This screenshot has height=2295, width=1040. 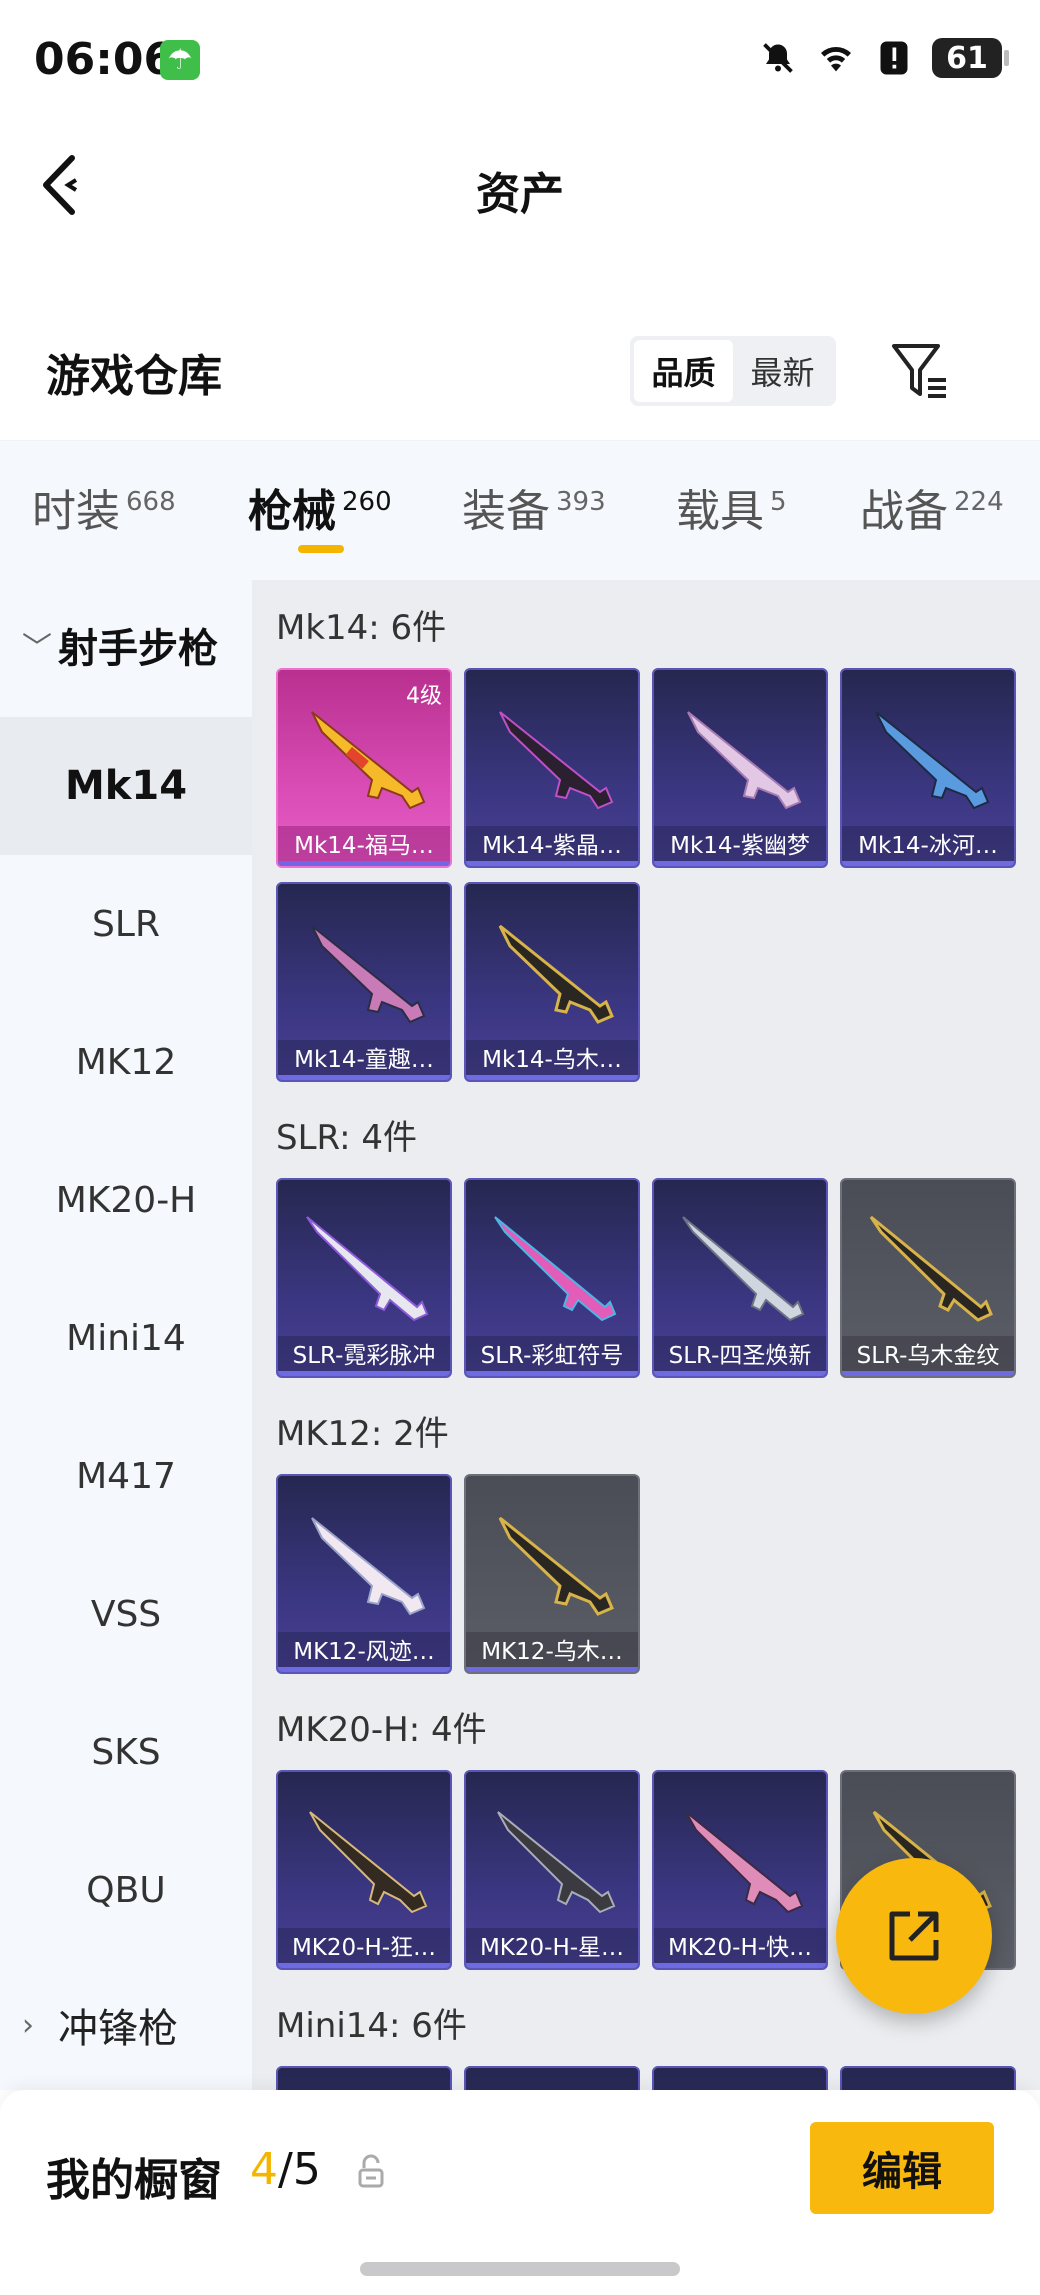 What do you see at coordinates (126, 1890) in the screenshot?
I see `sidebar-item-qbu: QBU` at bounding box center [126, 1890].